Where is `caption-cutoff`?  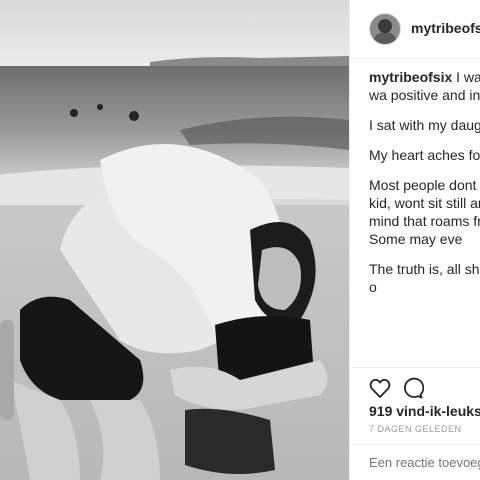
caption-cutoff is located at coordinates (415, 363).